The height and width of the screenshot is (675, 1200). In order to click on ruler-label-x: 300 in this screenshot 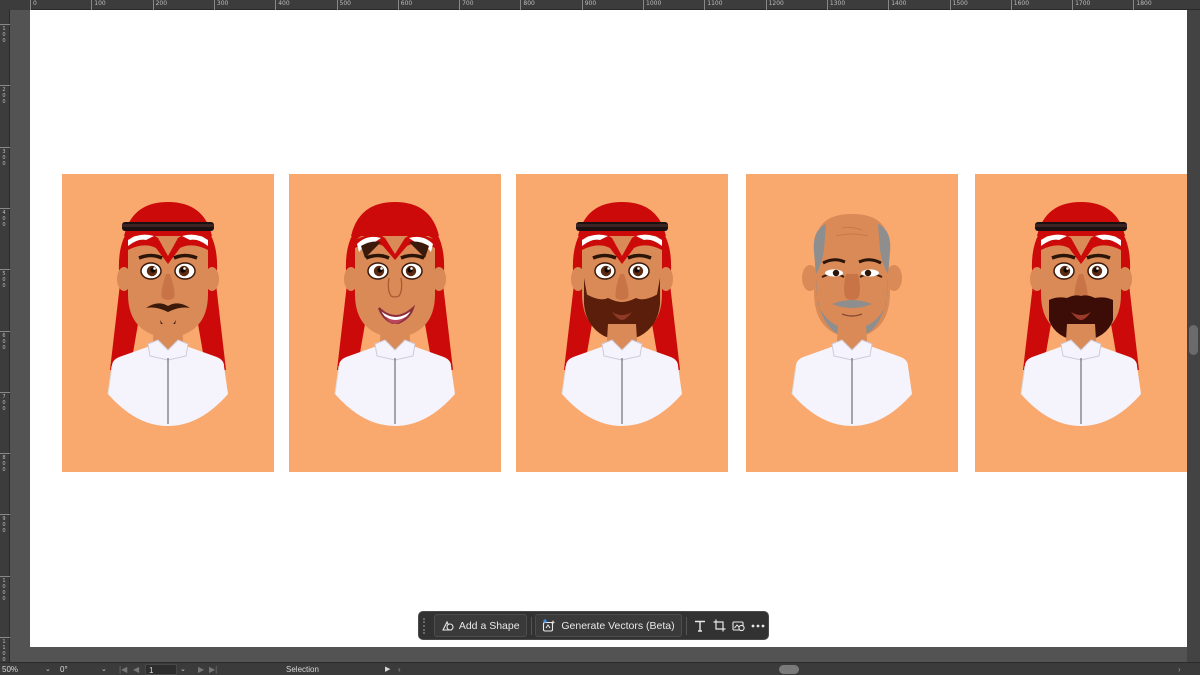, I will do `click(222, 3)`.